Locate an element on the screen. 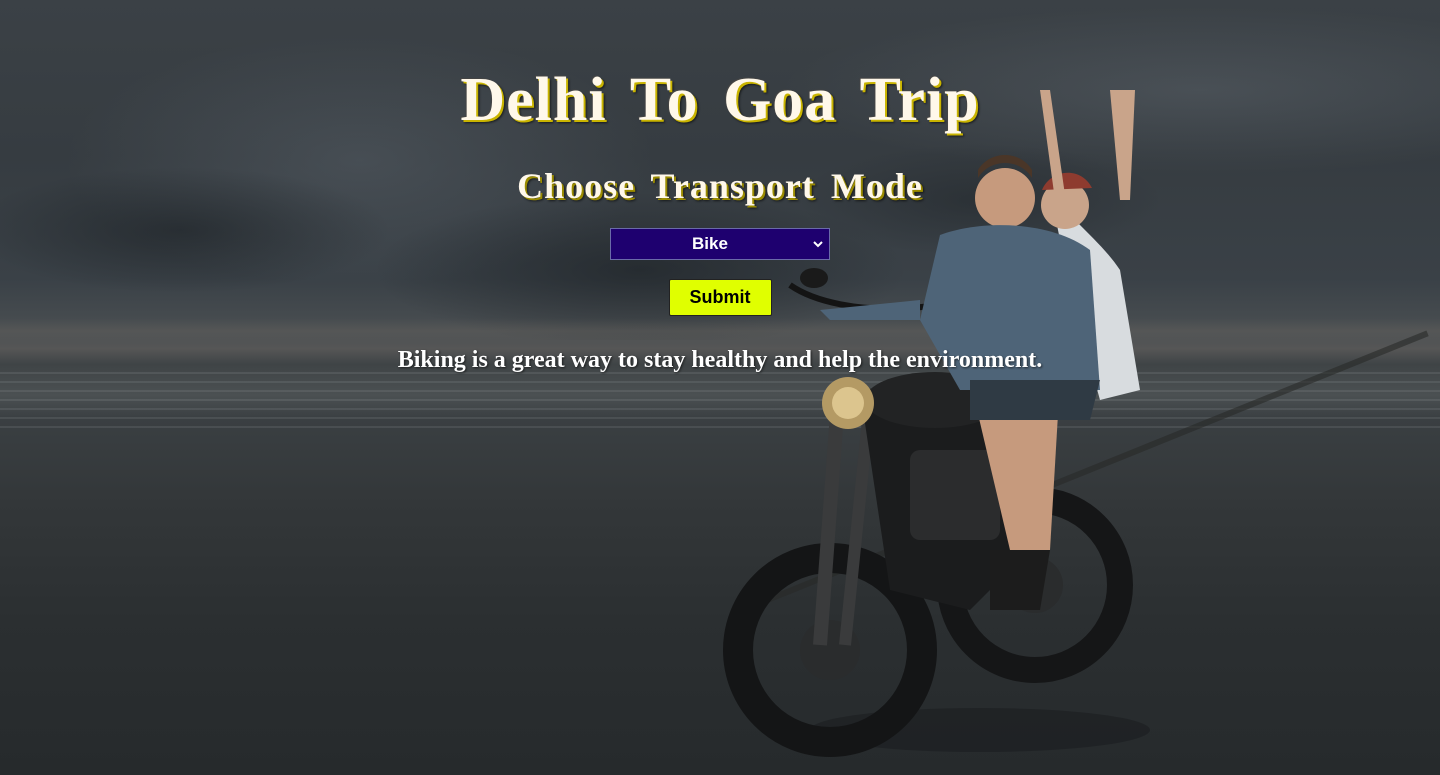 The image size is (1440, 775). transport-mode-heading: Choose Transport Mode is located at coordinates (720, 186).